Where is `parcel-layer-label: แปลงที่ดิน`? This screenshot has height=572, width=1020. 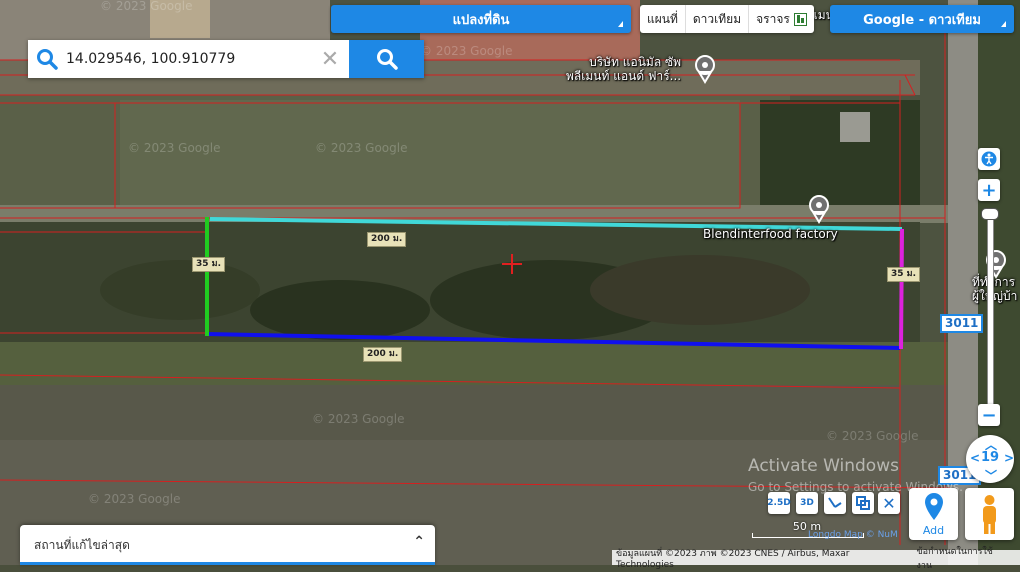 parcel-layer-label: แปลงที่ดิน is located at coordinates (481, 20).